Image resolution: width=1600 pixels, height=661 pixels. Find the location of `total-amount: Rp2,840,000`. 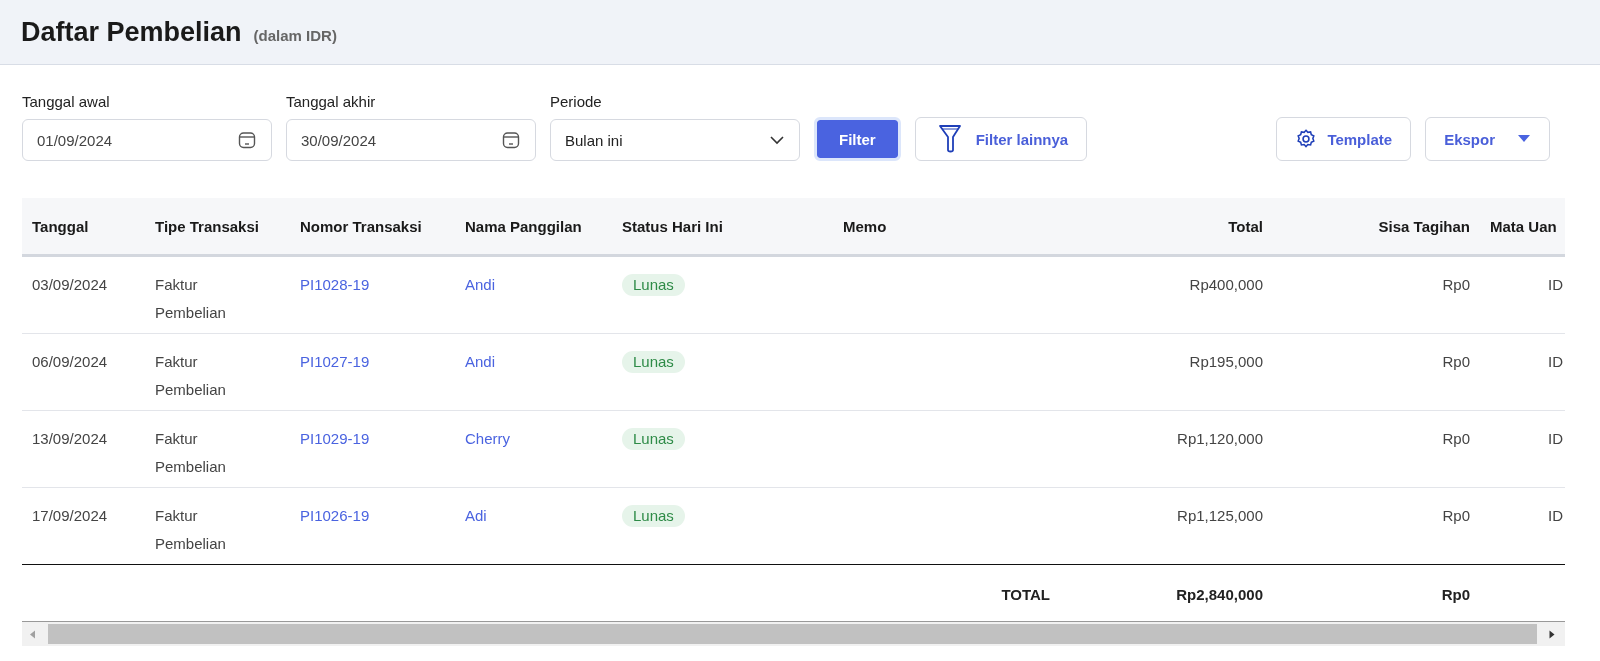

total-amount: Rp2,840,000 is located at coordinates (1166, 593).